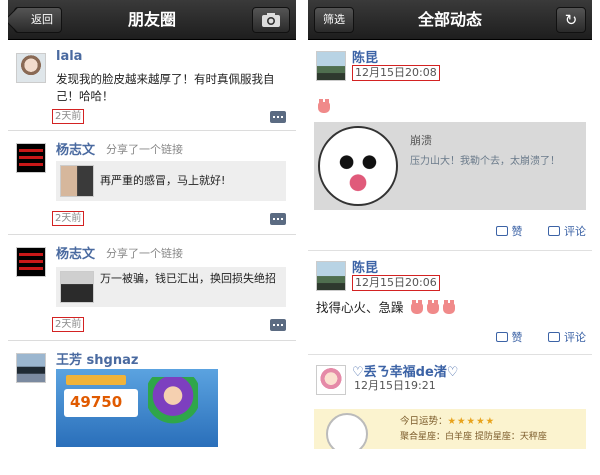 Image resolution: width=600 pixels, height=475 pixels. I want to click on post-time: 12月15日20:06, so click(396, 283).